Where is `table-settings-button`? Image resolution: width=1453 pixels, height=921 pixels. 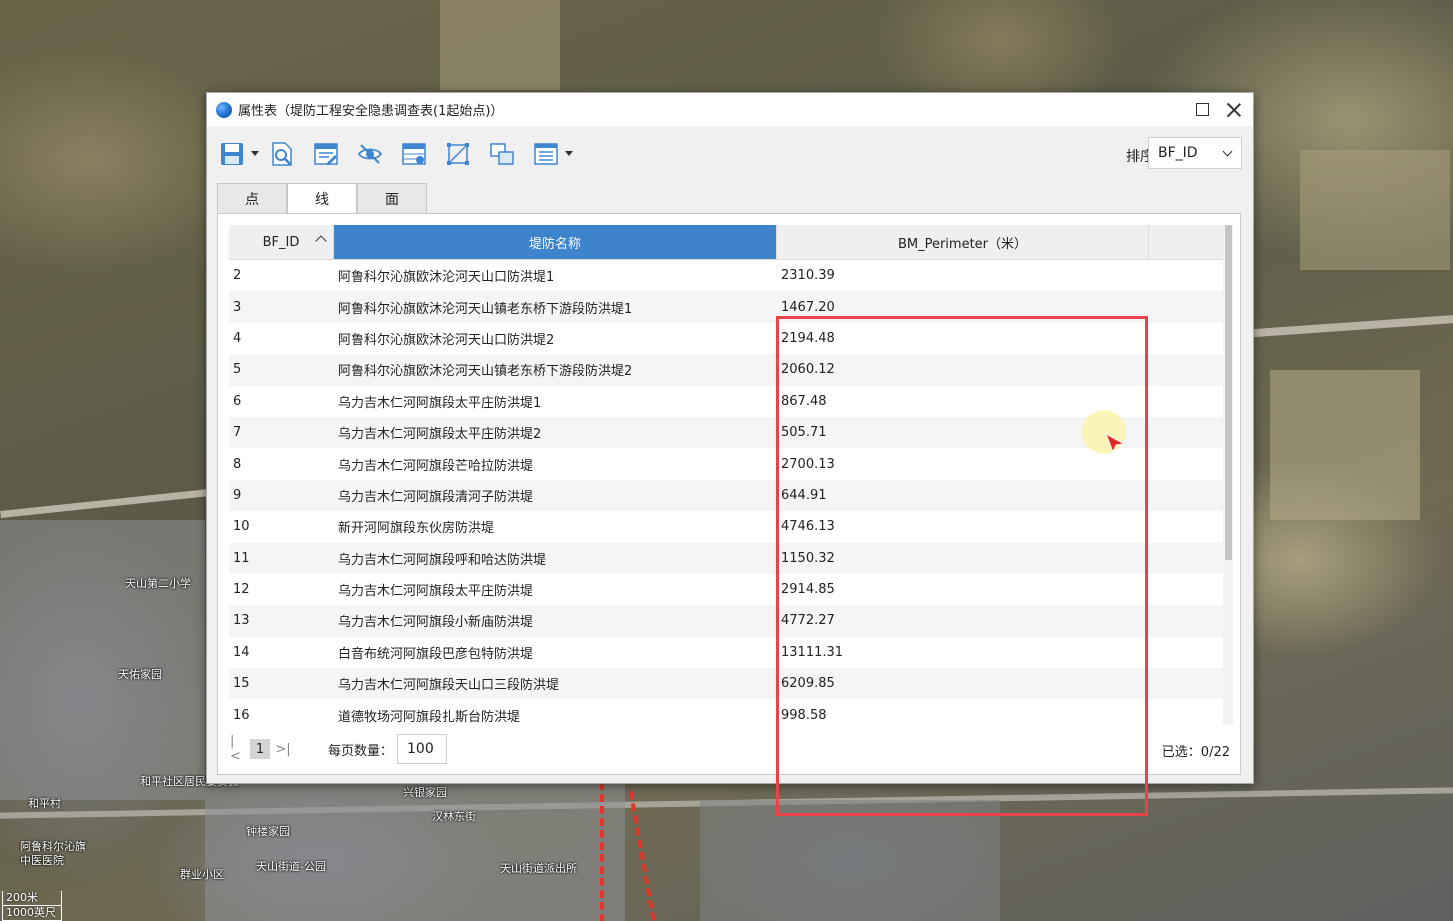
table-settings-button is located at coordinates (415, 154).